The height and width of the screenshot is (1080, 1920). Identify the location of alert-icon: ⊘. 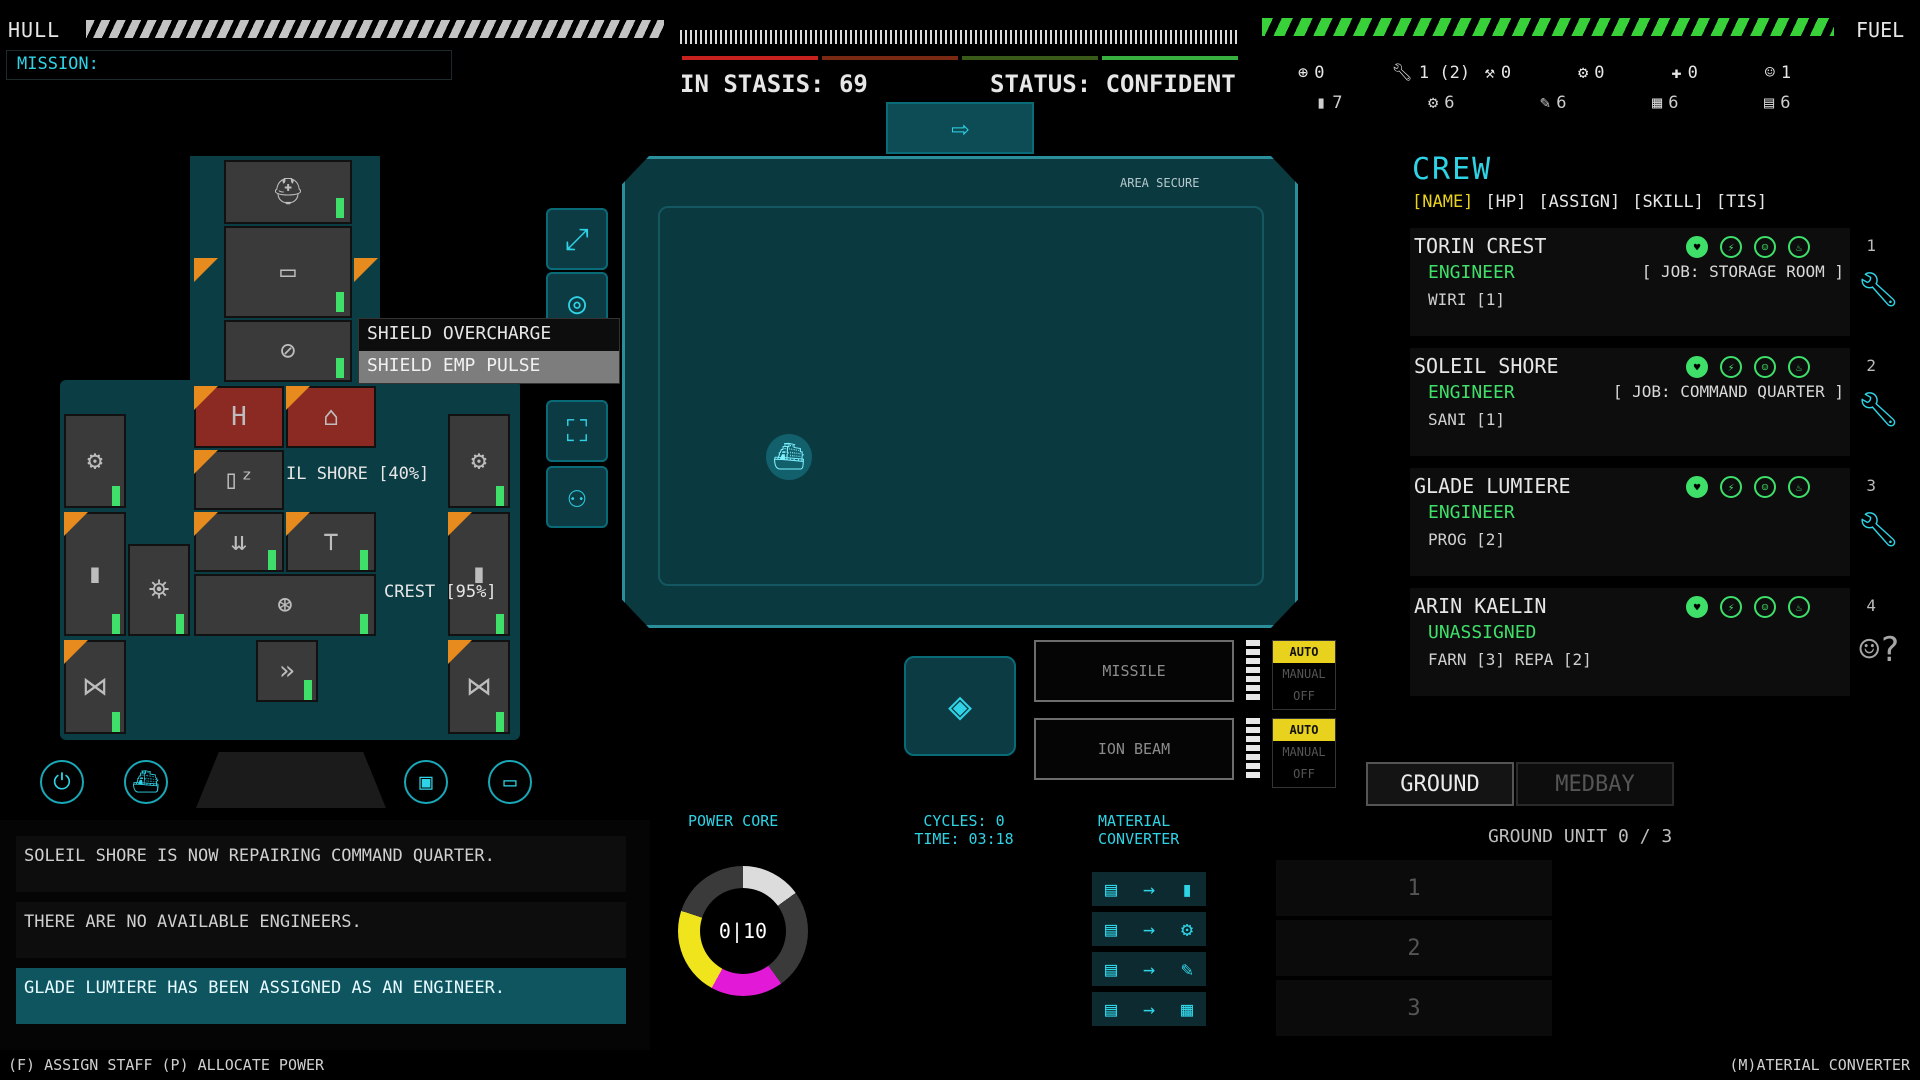
(288, 351).